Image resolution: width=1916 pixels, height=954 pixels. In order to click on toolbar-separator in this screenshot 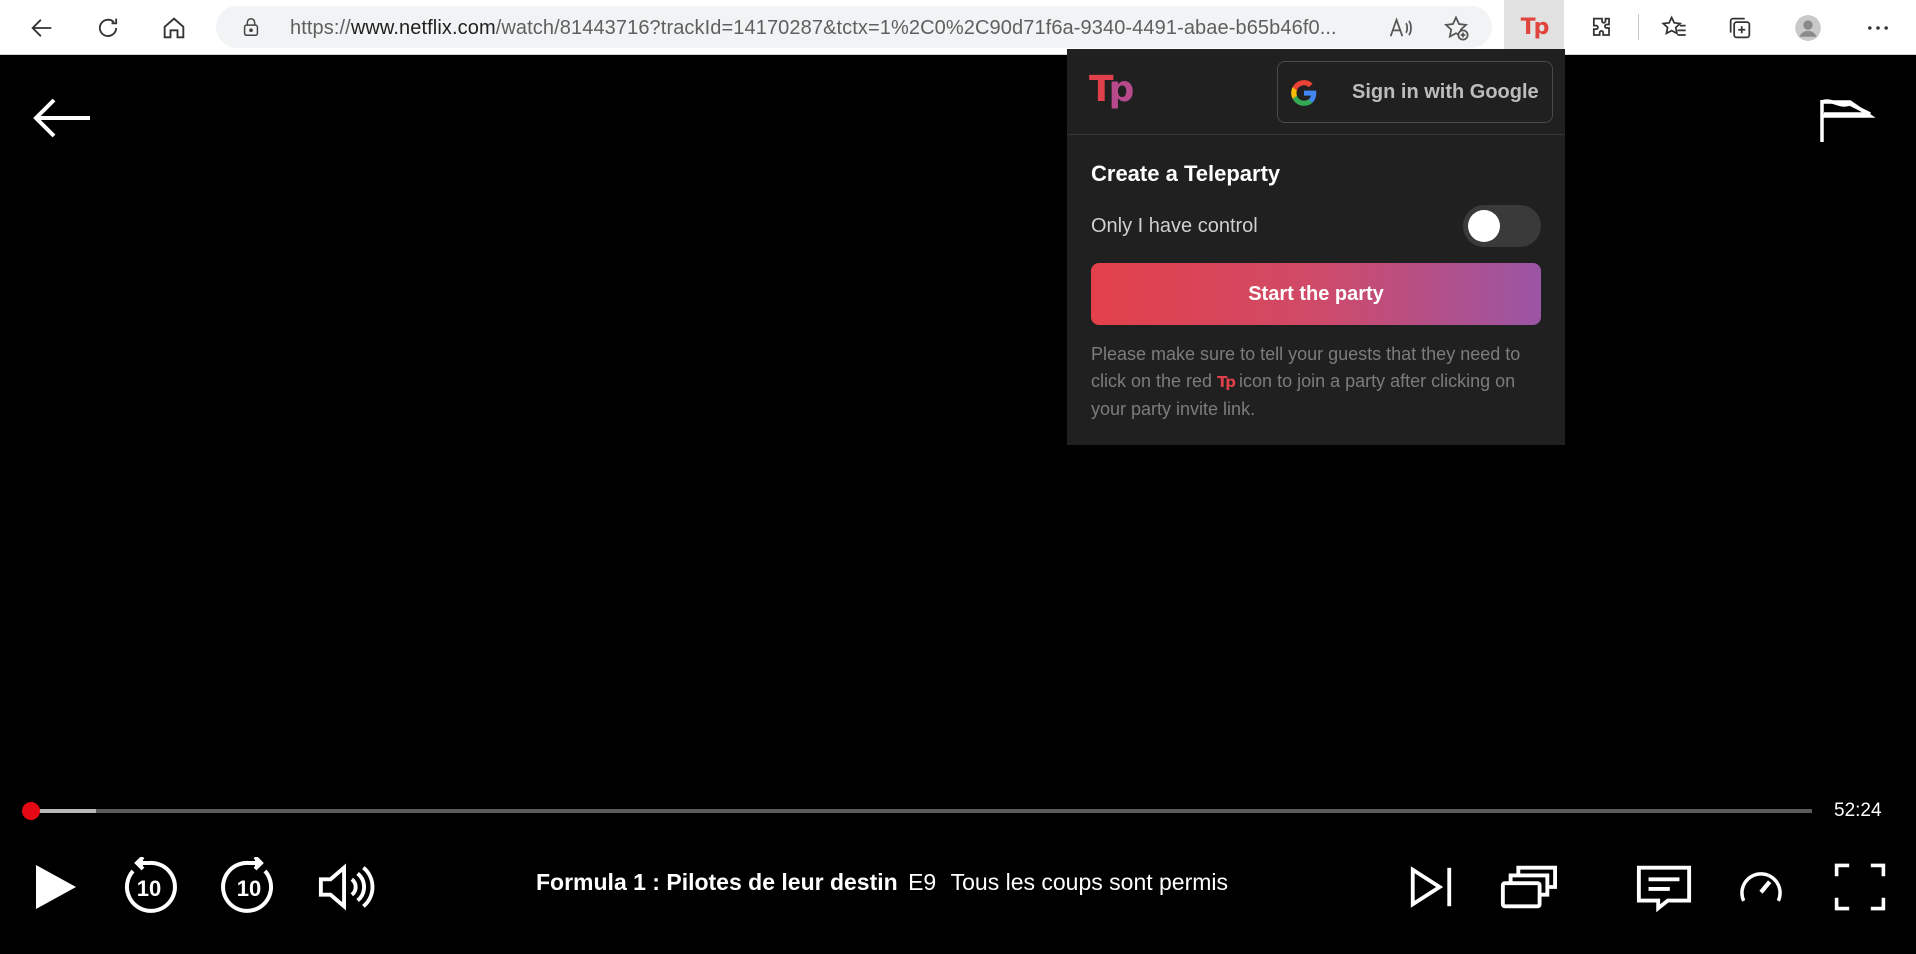, I will do `click(1638, 27)`.